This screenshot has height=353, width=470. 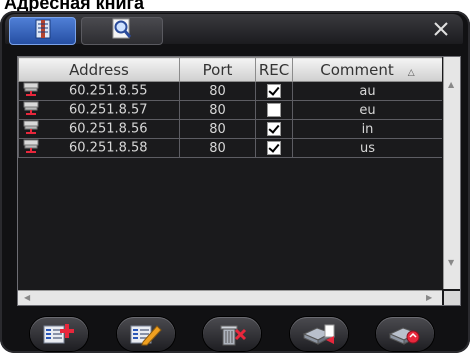 What do you see at coordinates (27, 298) in the screenshot?
I see `scroll-left-icon: ◀` at bounding box center [27, 298].